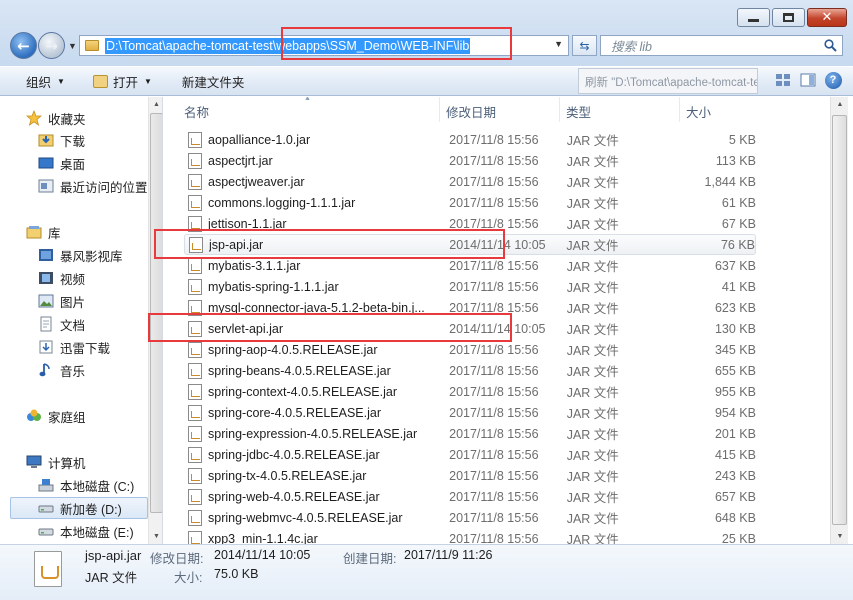 This screenshot has height=600, width=853. Describe the element at coordinates (620, 109) in the screenshot. I see `column-type: 类型` at that location.